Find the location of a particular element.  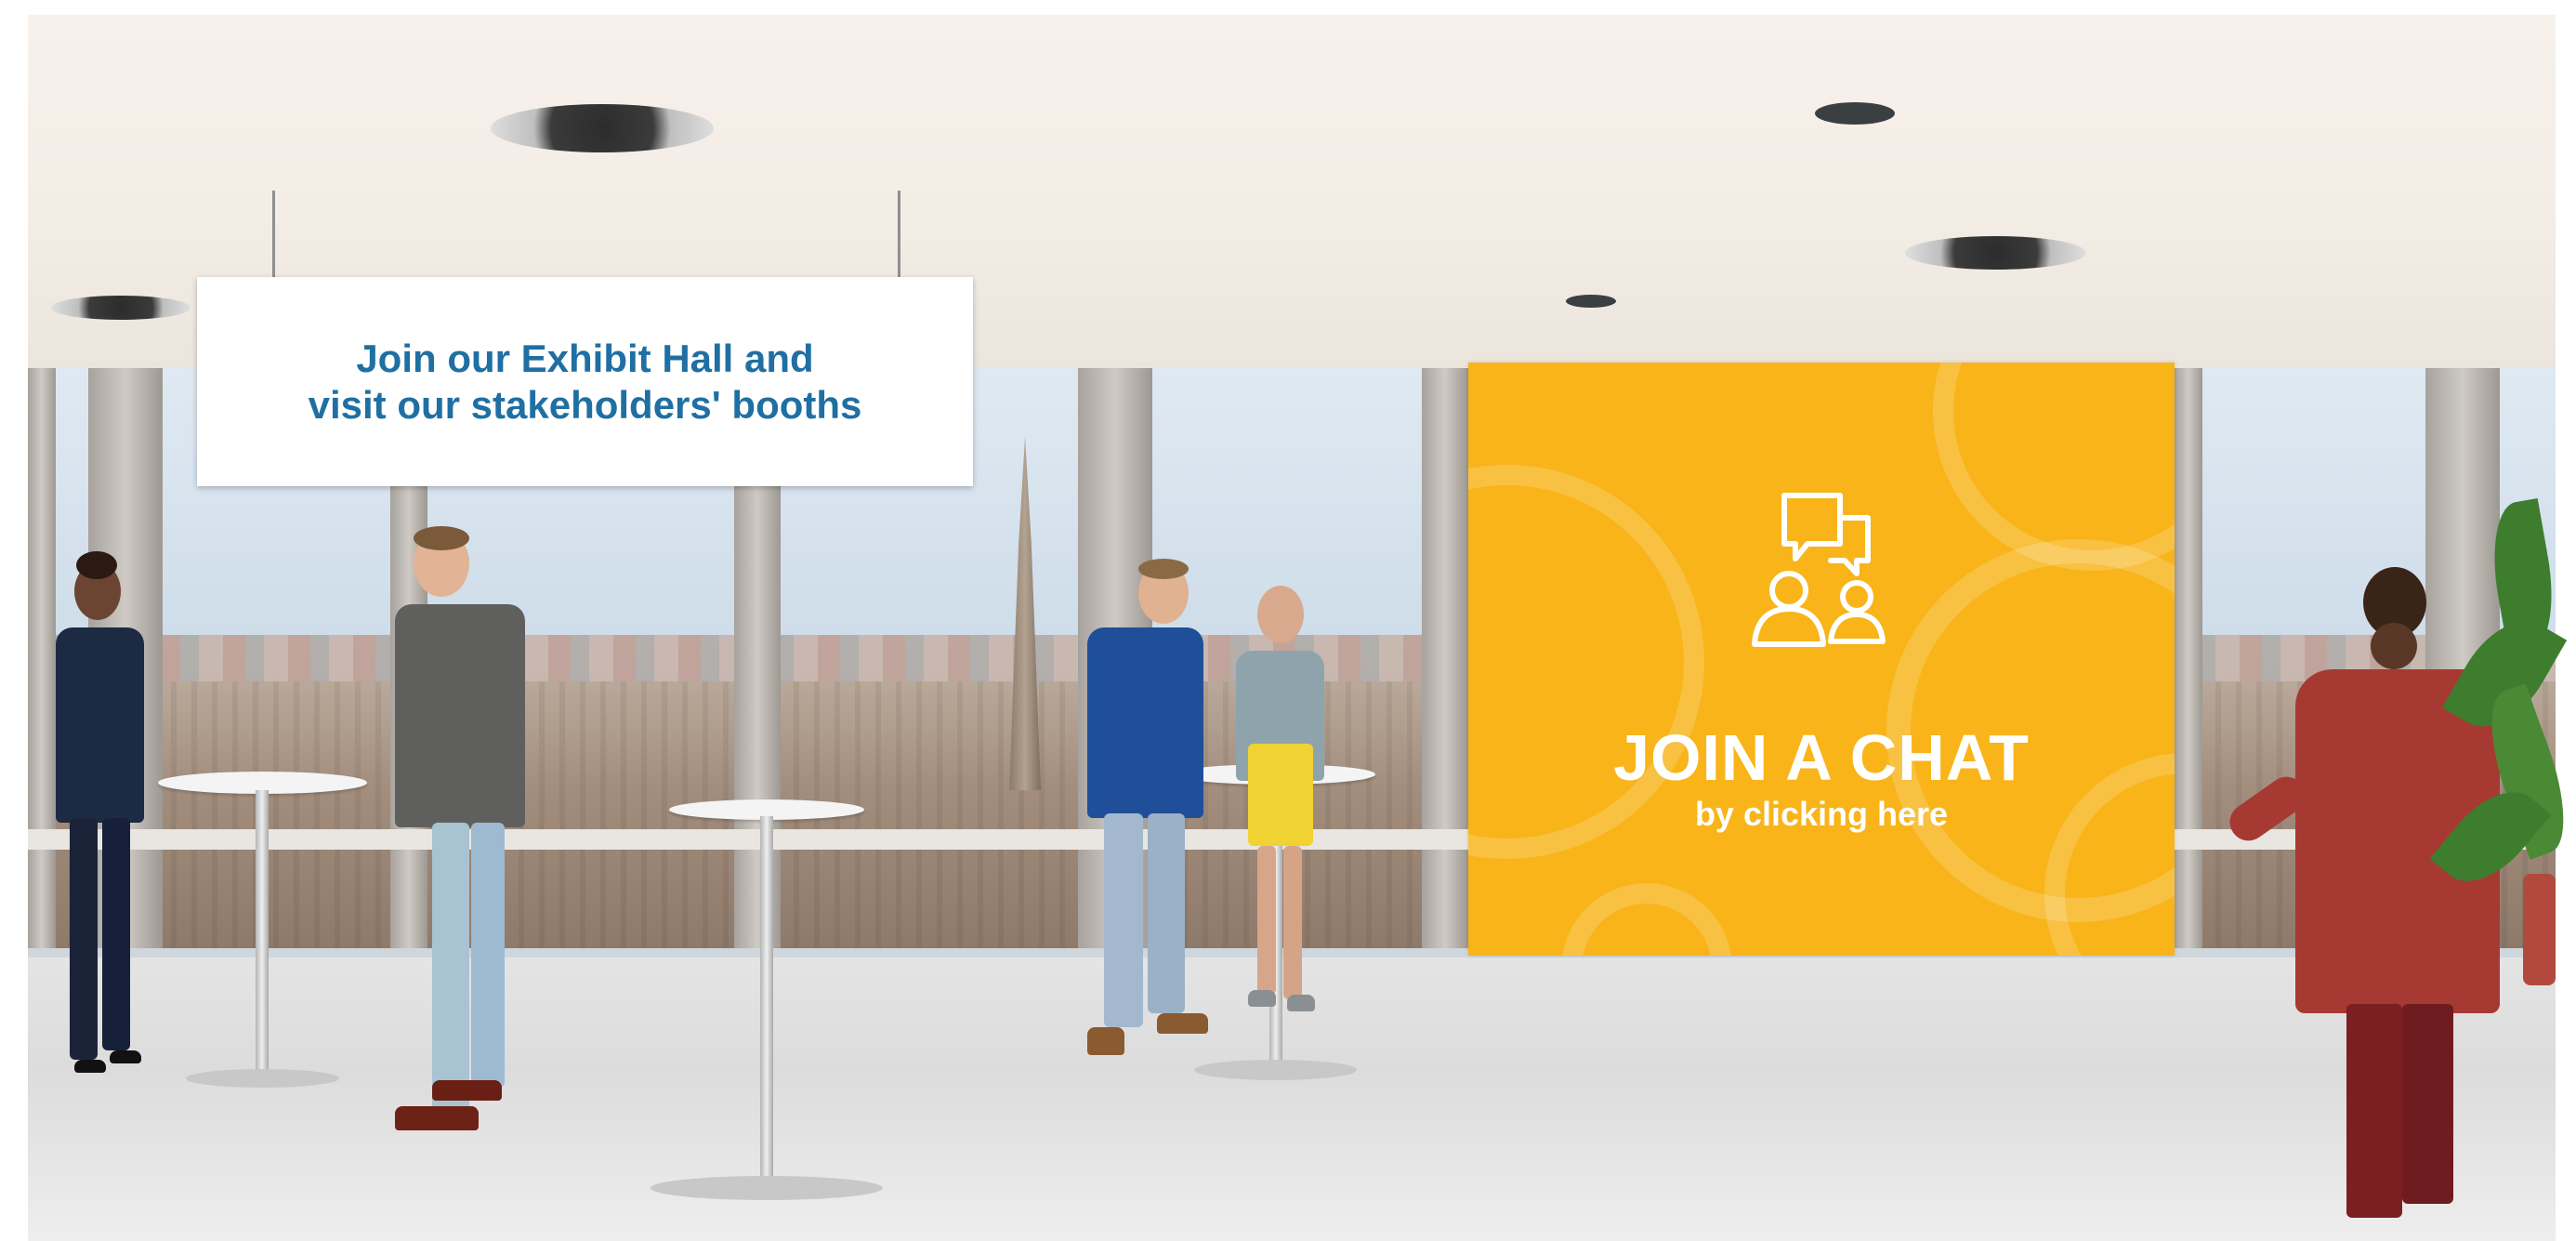

join-chat-board: JOIN A CHAT by clicking here is located at coordinates (1821, 659).